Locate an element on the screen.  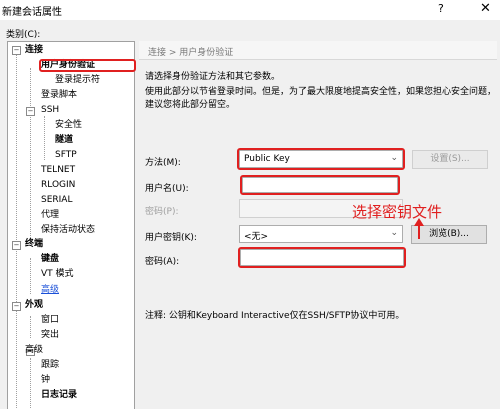
intro-text: 请选择身份验证方法和其它参数。 is located at coordinates (213, 77).